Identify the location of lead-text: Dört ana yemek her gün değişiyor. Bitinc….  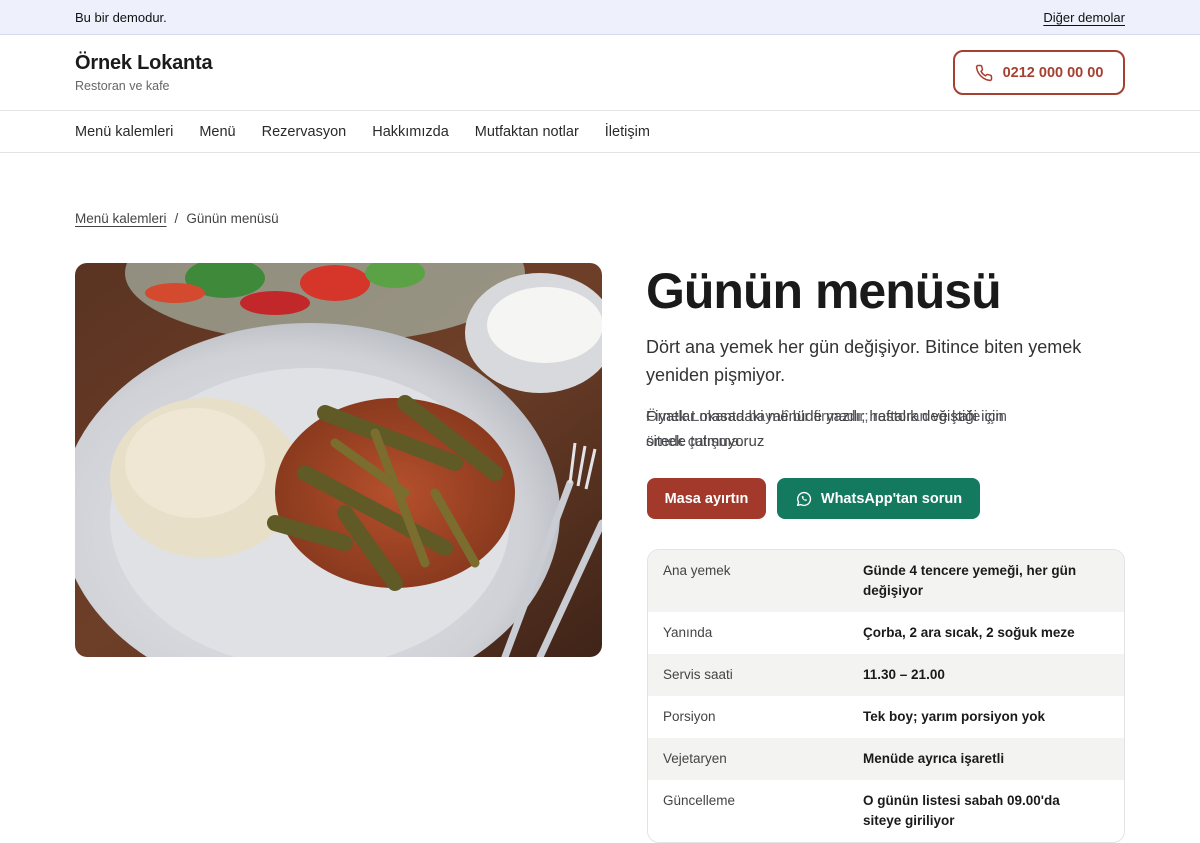
(864, 361).